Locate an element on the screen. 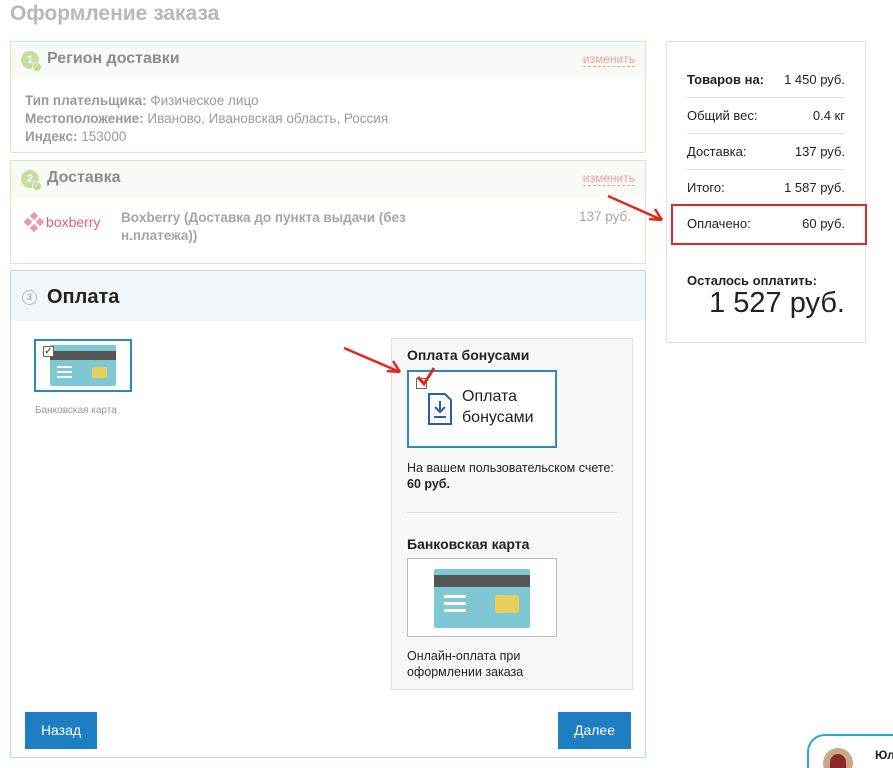 The height and width of the screenshot is (768, 893). bonus-payment-tile: Оплата бонусами is located at coordinates (482, 407).